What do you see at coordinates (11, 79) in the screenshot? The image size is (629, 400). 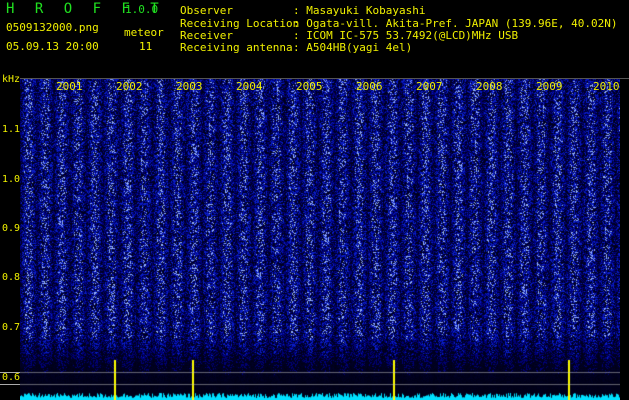 I see `y-axis-unit: kHz` at bounding box center [11, 79].